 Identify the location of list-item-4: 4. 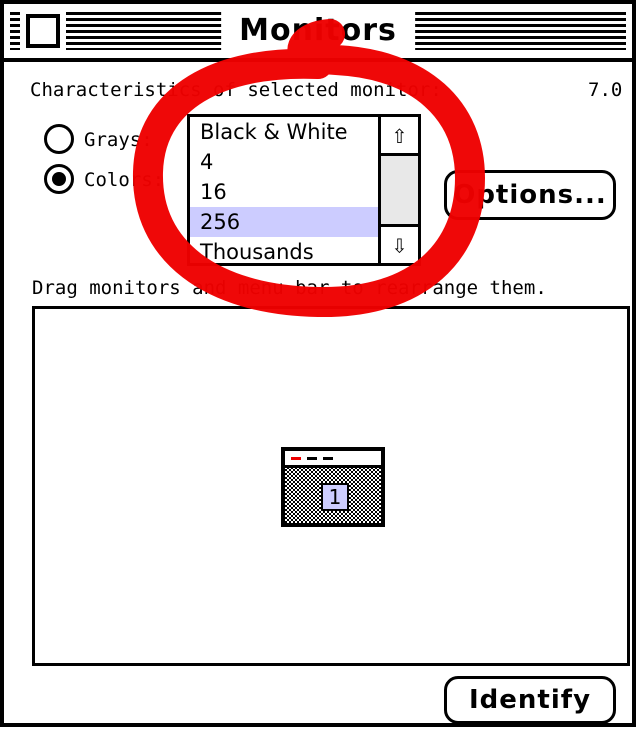
(285, 162).